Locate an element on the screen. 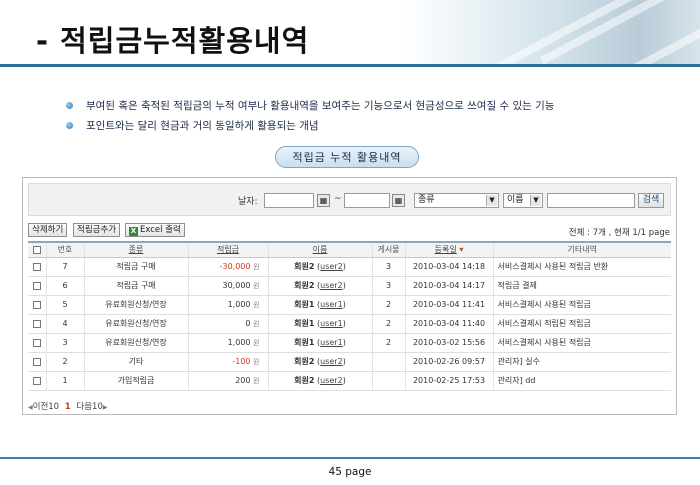 This screenshot has height=485, width=700. search-bar: 날자: ▦ ~ ▦ 종류 ▼ 이름 ▼ 검색 is located at coordinates (349, 199).